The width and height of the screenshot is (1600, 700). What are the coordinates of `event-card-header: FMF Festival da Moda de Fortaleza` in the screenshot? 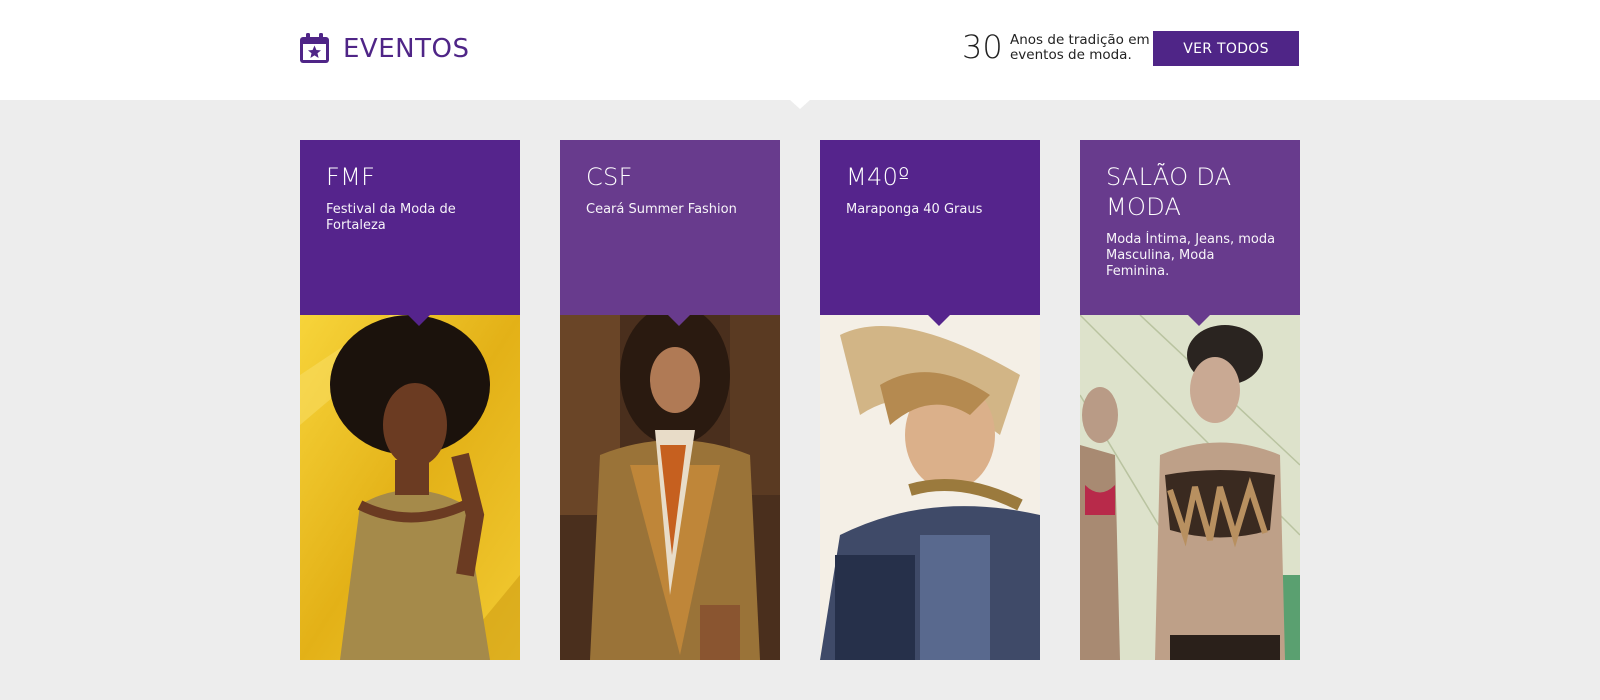 It's located at (410, 233).